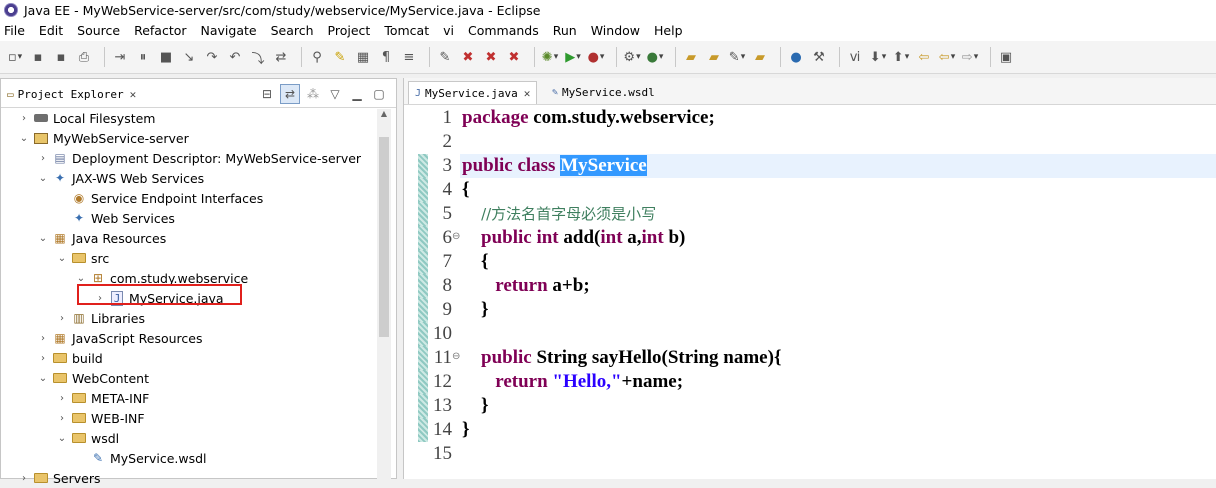  Describe the element at coordinates (514, 57) in the screenshot. I see `tomcat-restart-icon: ✖` at that location.